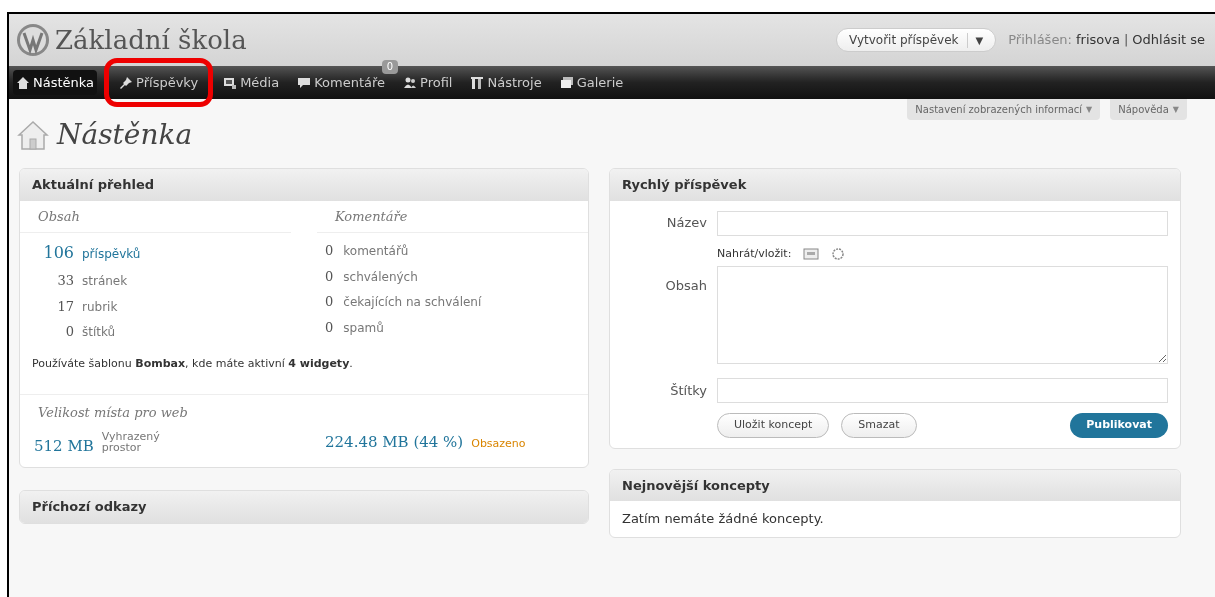 The image size is (1215, 597). What do you see at coordinates (452, 216) in the screenshot?
I see `column-heading: Komentáře` at bounding box center [452, 216].